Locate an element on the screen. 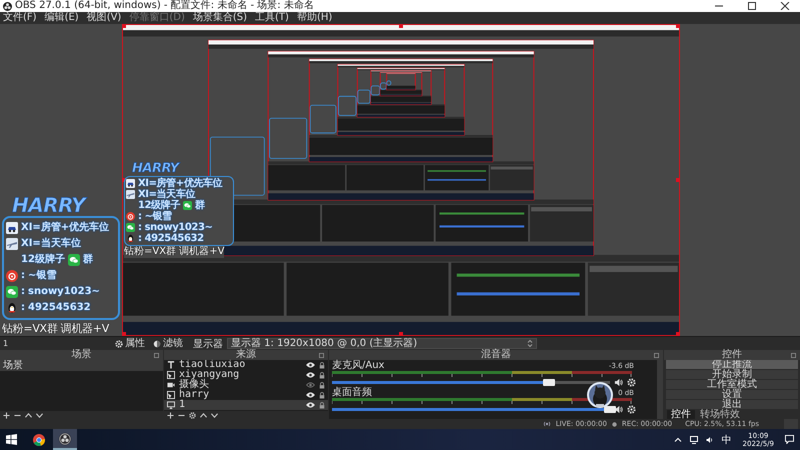  overlay-text: 群 is located at coordinates (199, 205).